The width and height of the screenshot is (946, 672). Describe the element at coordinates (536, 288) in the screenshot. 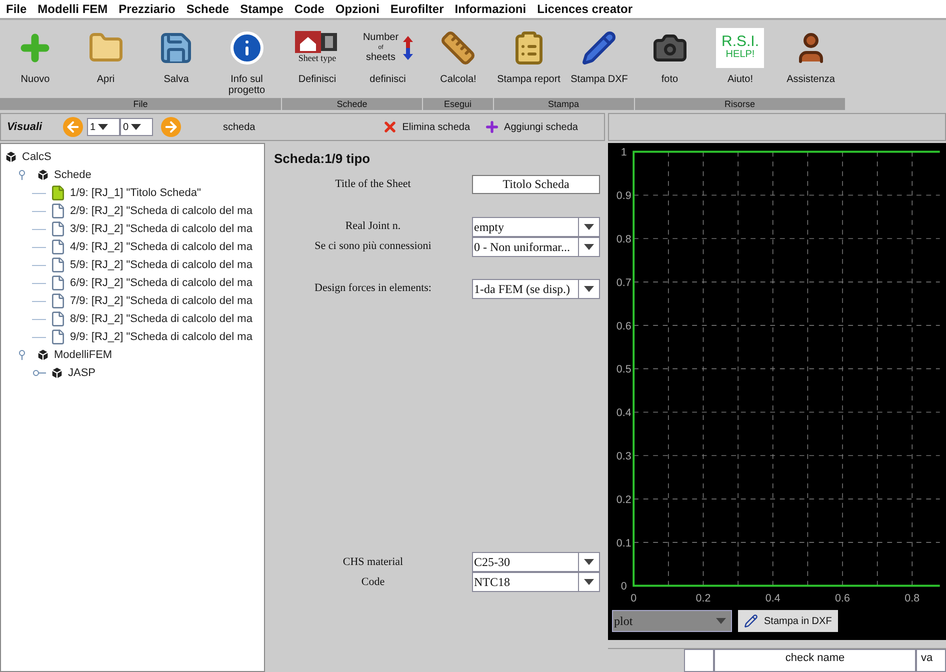

I see `select-field: 1-da FEM (se disp.)` at that location.